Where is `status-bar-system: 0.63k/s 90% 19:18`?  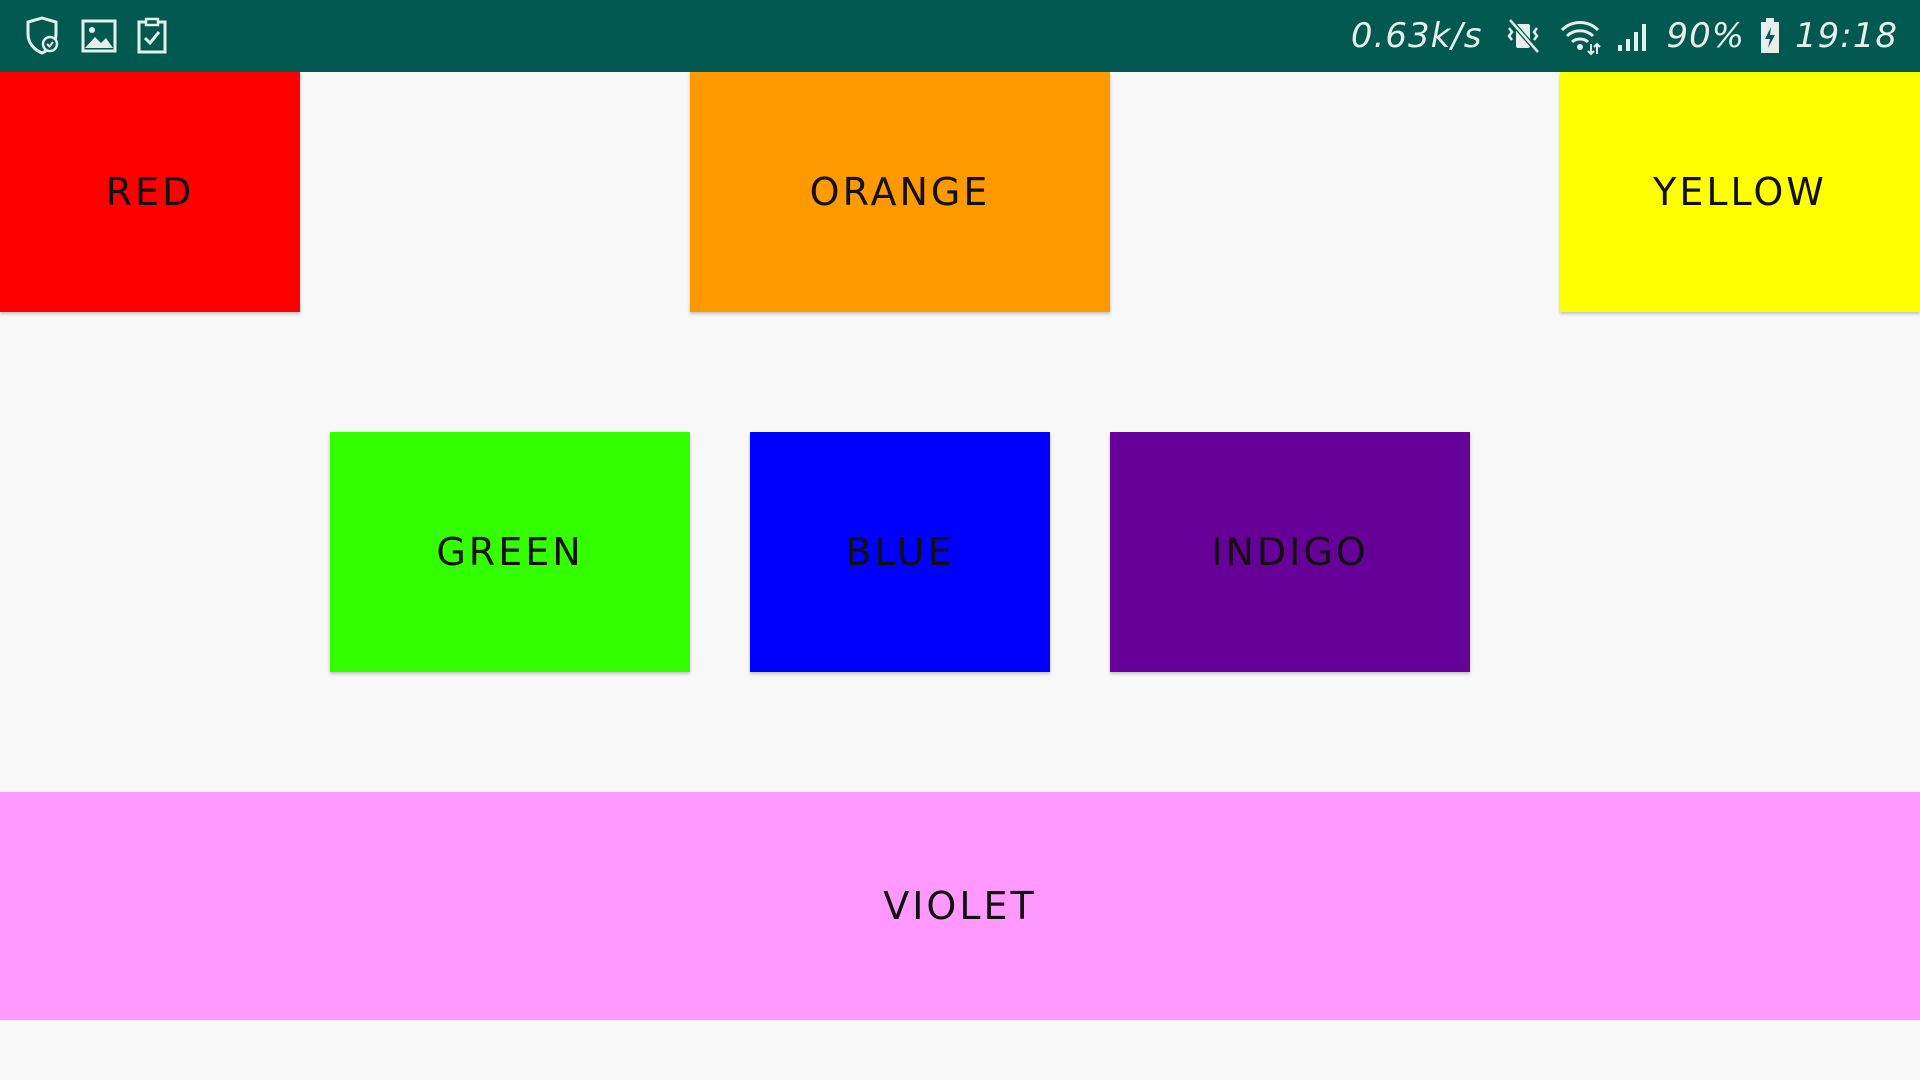 status-bar-system: 0.63k/s 90% 19:18 is located at coordinates (1617, 36).